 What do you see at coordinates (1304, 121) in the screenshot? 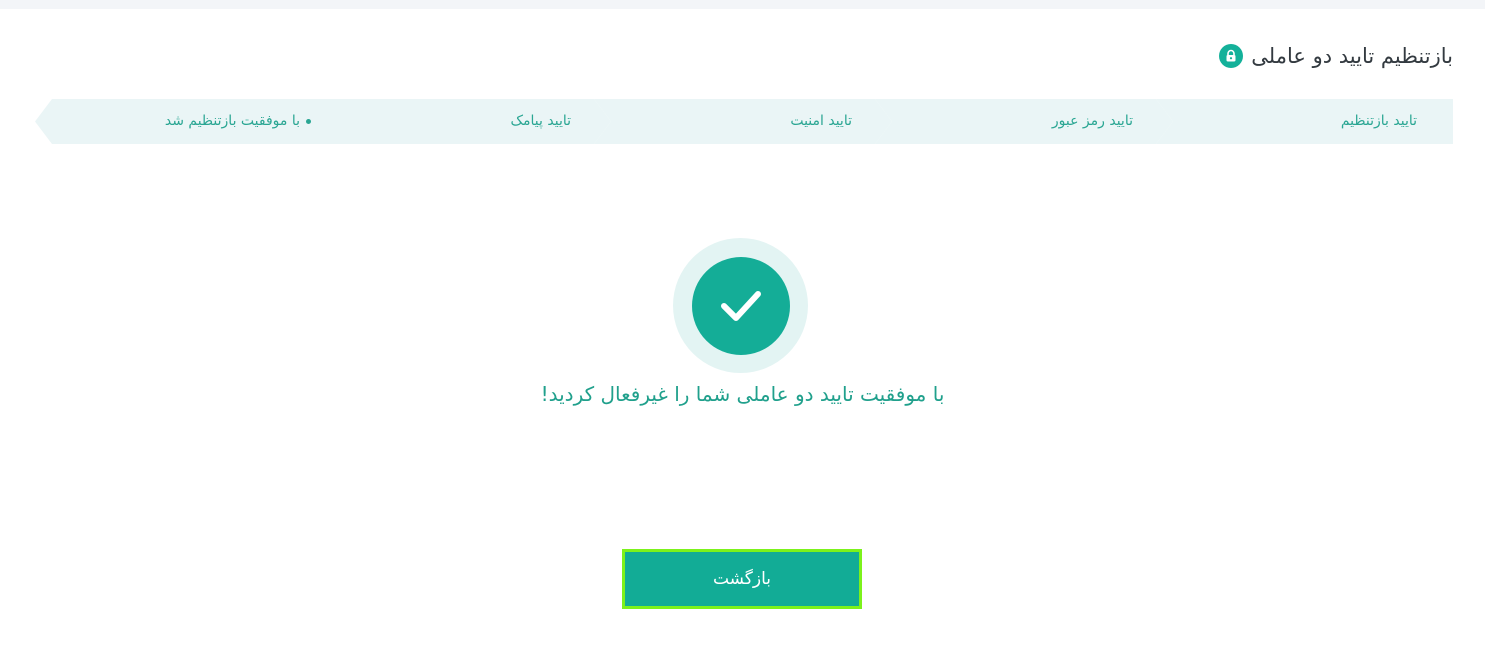
I see `step-reset-confirm: تایید بازتنظیم` at bounding box center [1304, 121].